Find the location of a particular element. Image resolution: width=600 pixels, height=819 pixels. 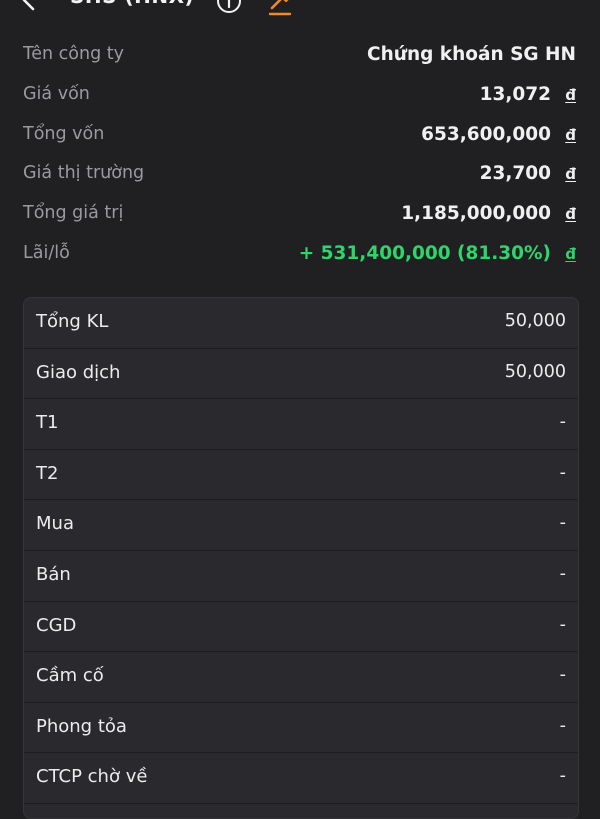

summary-label: Tổng giá trị is located at coordinates (73, 213).